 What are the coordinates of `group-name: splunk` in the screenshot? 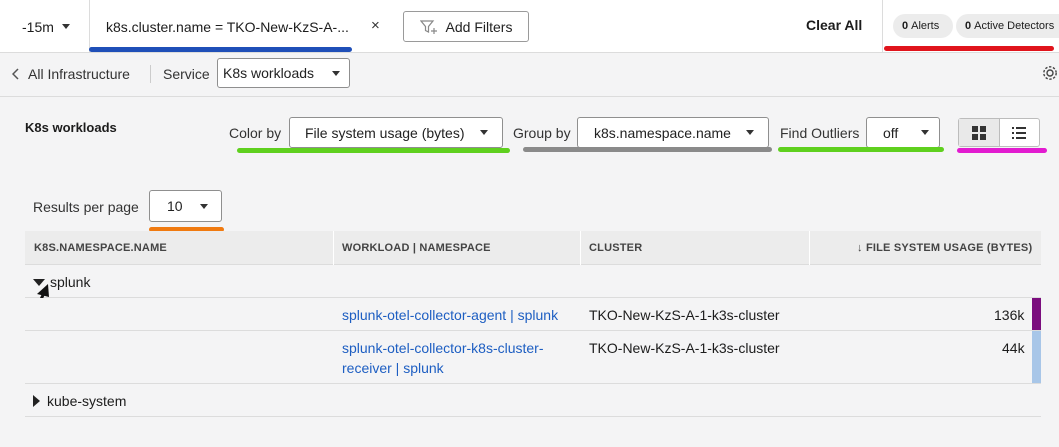 It's located at (70, 282).